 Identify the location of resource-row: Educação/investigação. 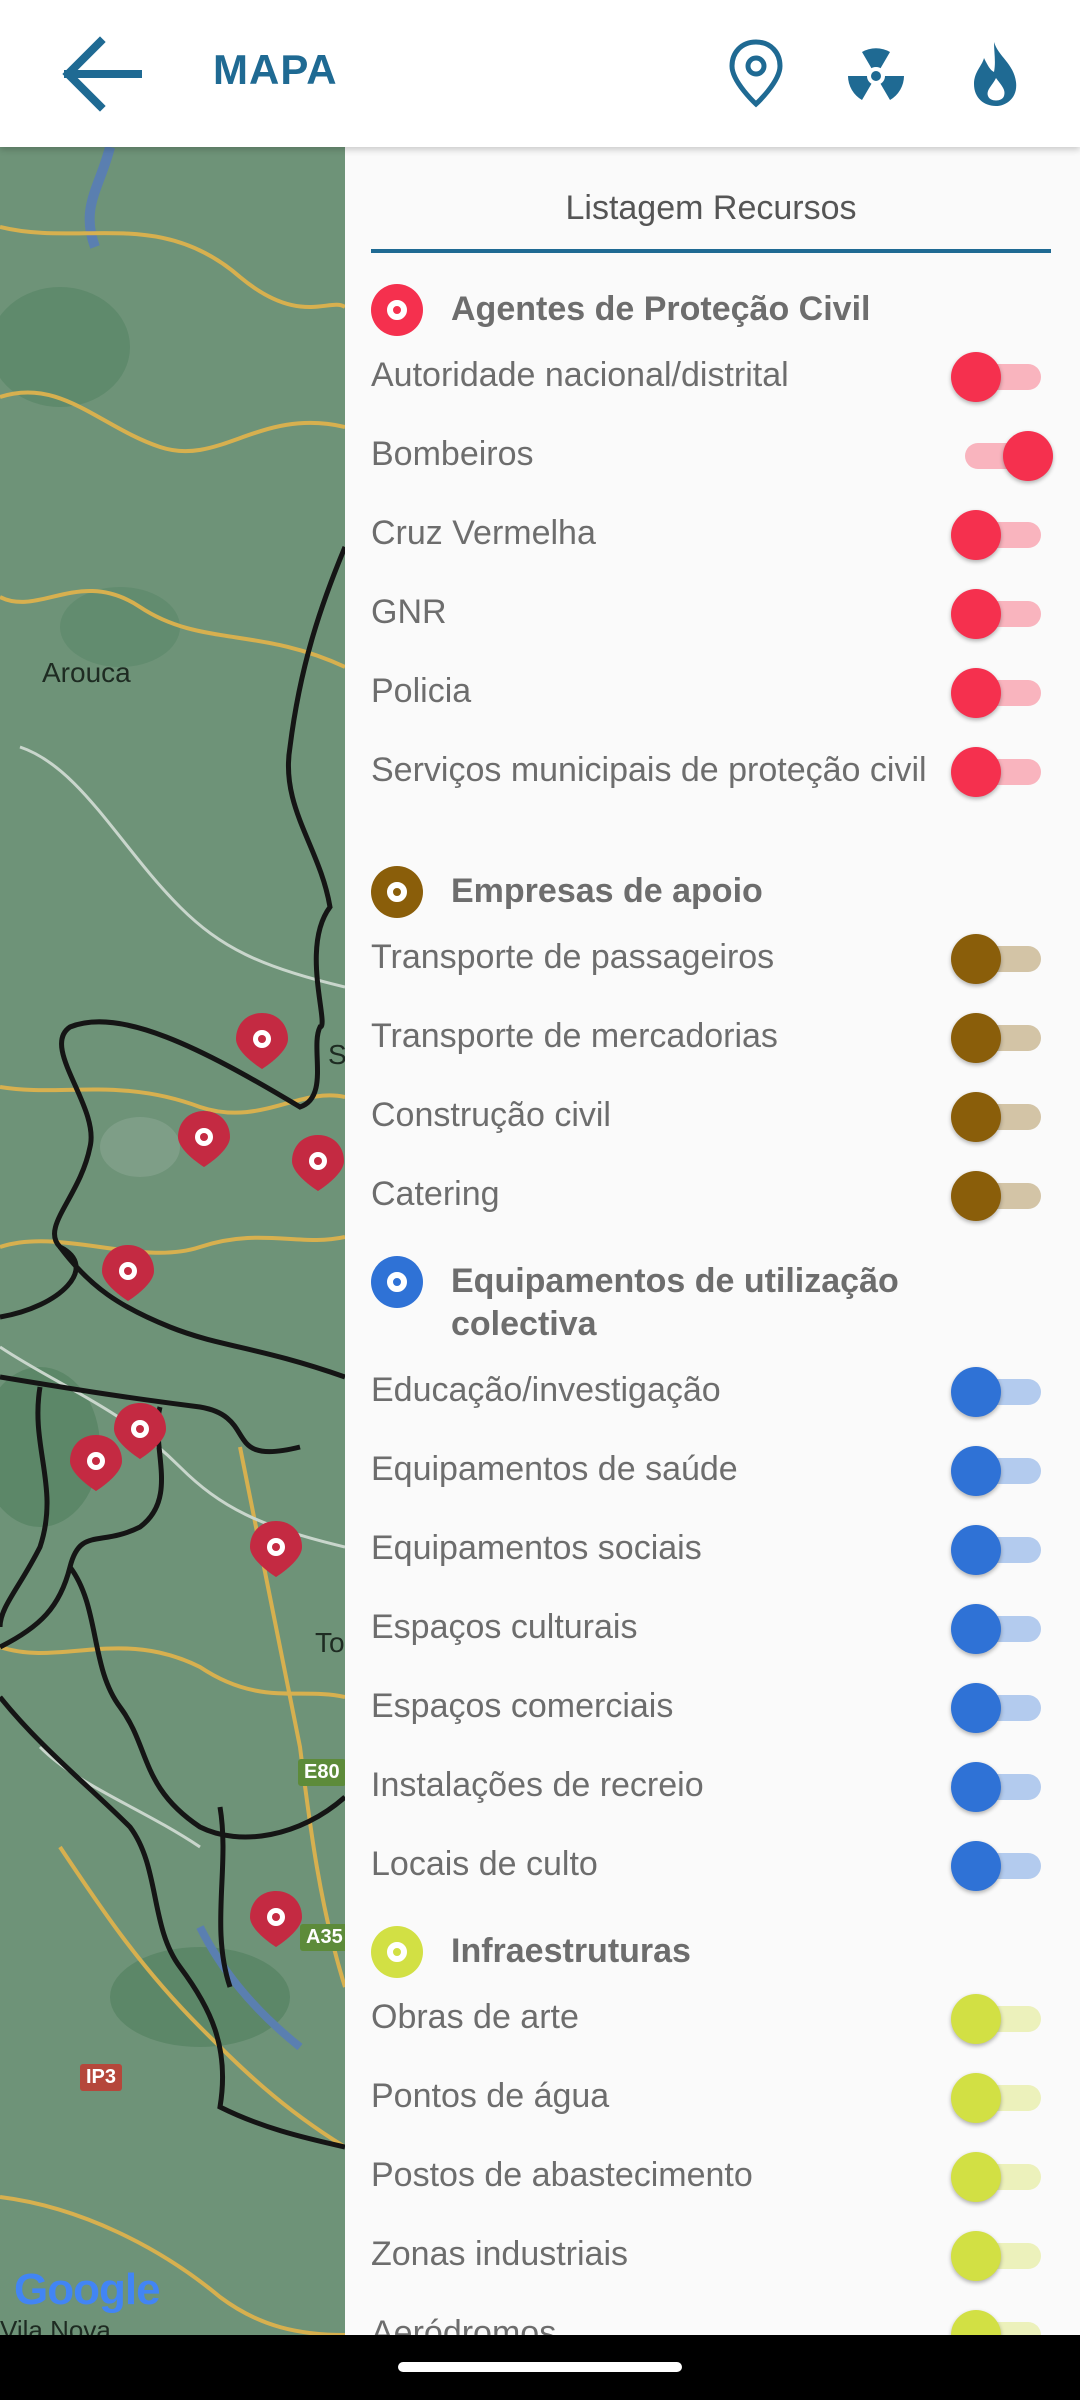
(711, 1392).